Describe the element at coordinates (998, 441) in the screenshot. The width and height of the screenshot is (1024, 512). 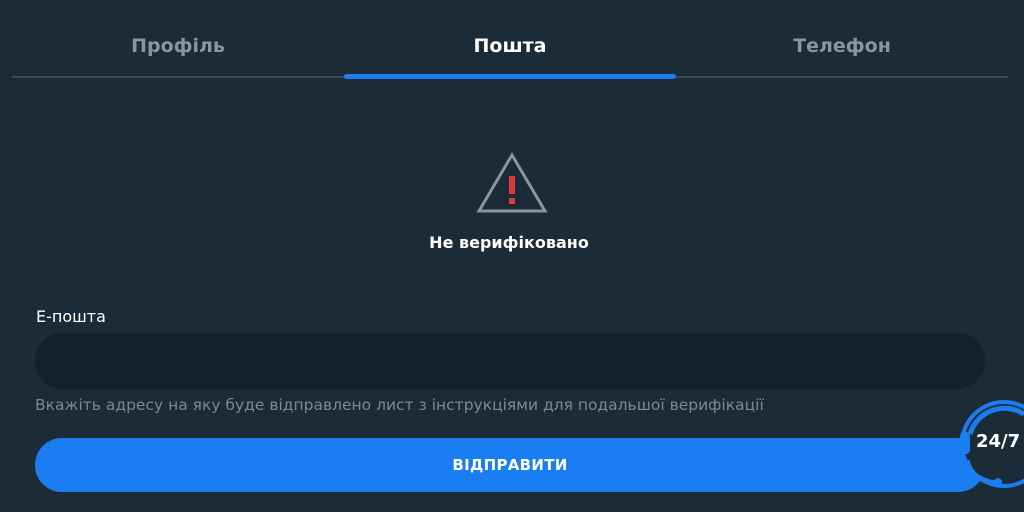
I see `support-label: 24/7` at that location.